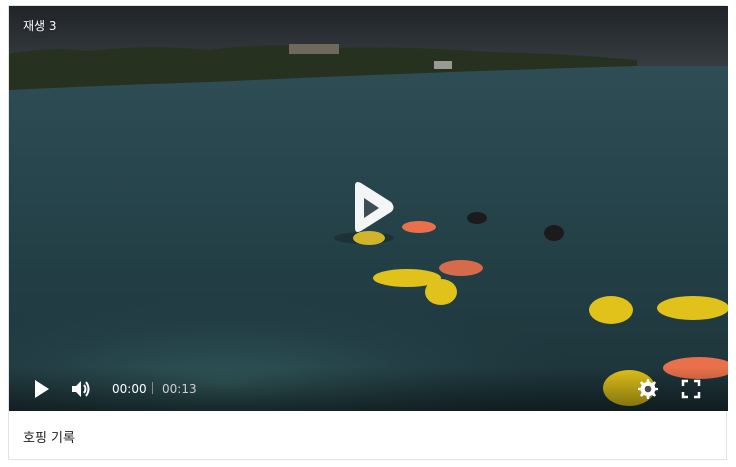  Describe the element at coordinates (691, 389) in the screenshot. I see `fullscreen-icon` at that location.